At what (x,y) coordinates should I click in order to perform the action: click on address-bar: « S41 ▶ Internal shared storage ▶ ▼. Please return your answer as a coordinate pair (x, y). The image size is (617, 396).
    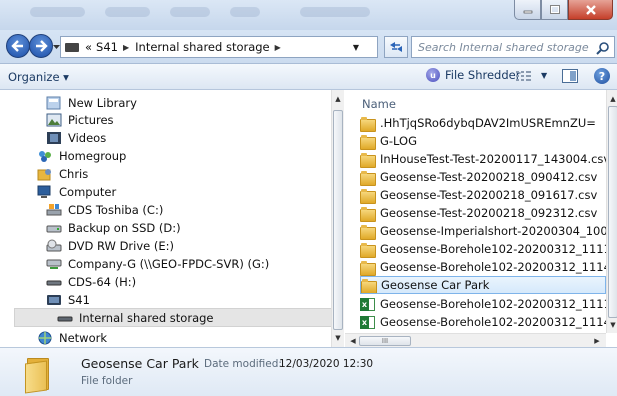
    Looking at the image, I should click on (219, 47).